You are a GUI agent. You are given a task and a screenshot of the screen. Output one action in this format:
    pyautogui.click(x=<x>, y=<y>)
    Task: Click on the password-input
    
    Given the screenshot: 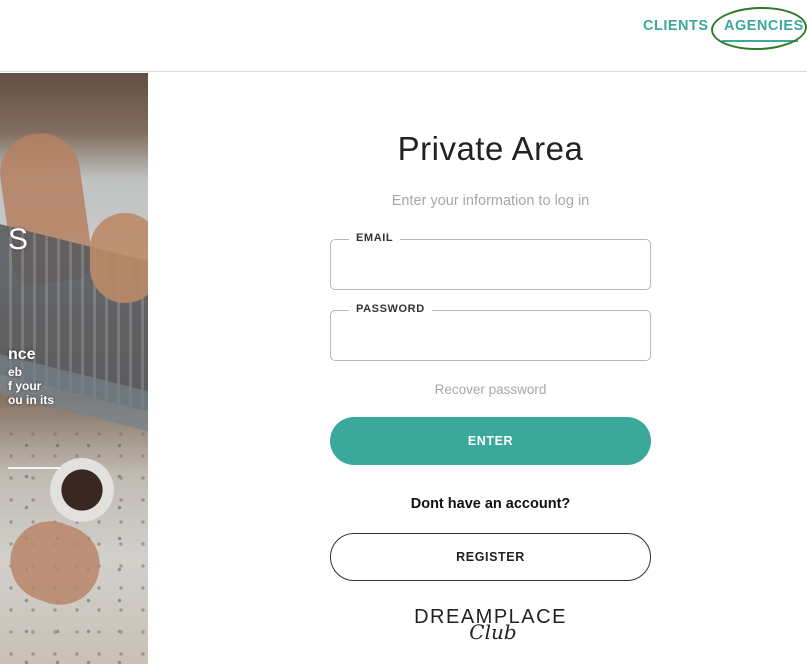 What is the action you would take?
    pyautogui.click(x=490, y=339)
    